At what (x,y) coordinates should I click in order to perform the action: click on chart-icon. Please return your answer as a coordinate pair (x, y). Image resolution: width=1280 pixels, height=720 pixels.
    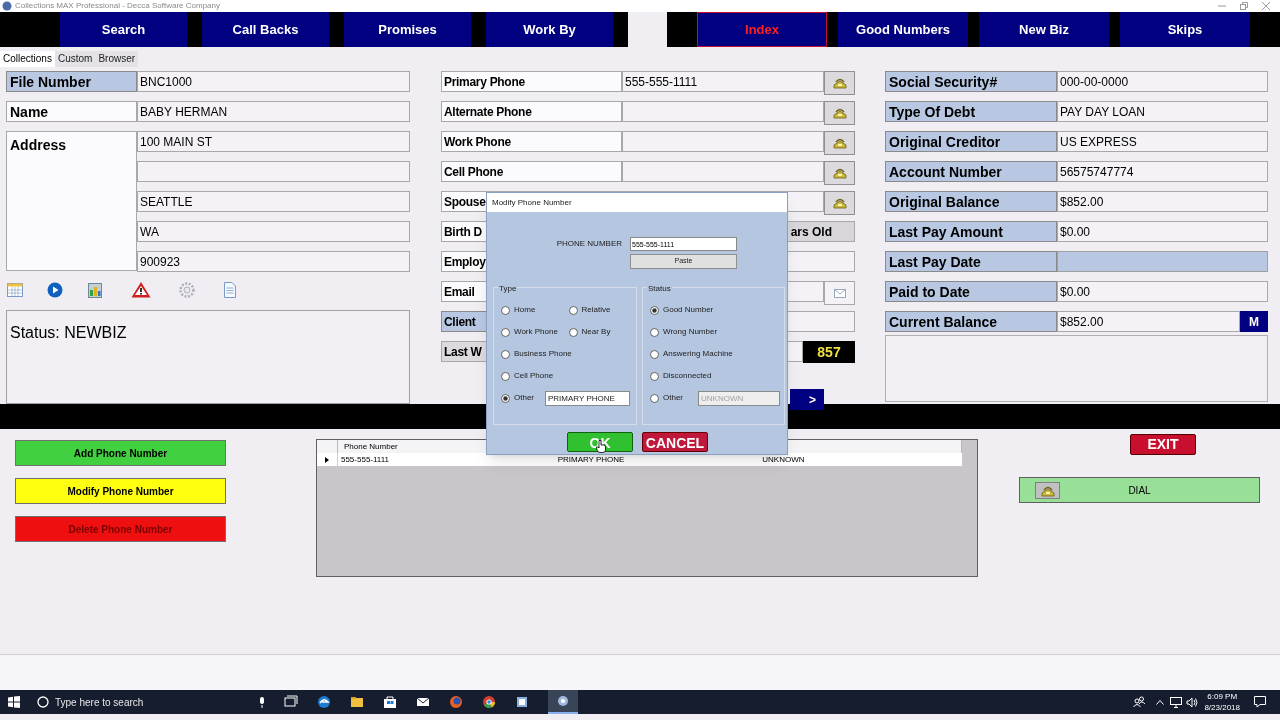
    Looking at the image, I should click on (95, 289).